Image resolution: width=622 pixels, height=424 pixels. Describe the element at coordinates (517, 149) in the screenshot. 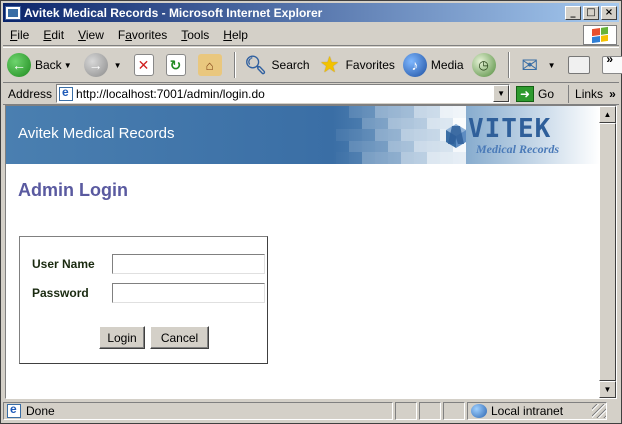

I see `logo-tagline: Medical Records` at that location.